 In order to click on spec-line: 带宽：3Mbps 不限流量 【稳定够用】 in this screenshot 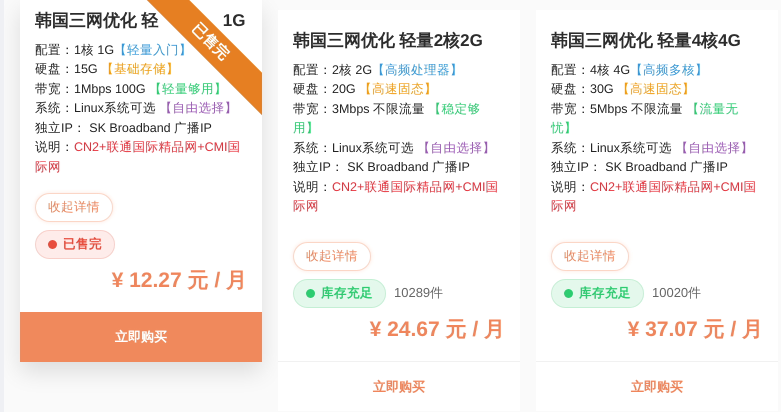, I will do `click(387, 118)`.